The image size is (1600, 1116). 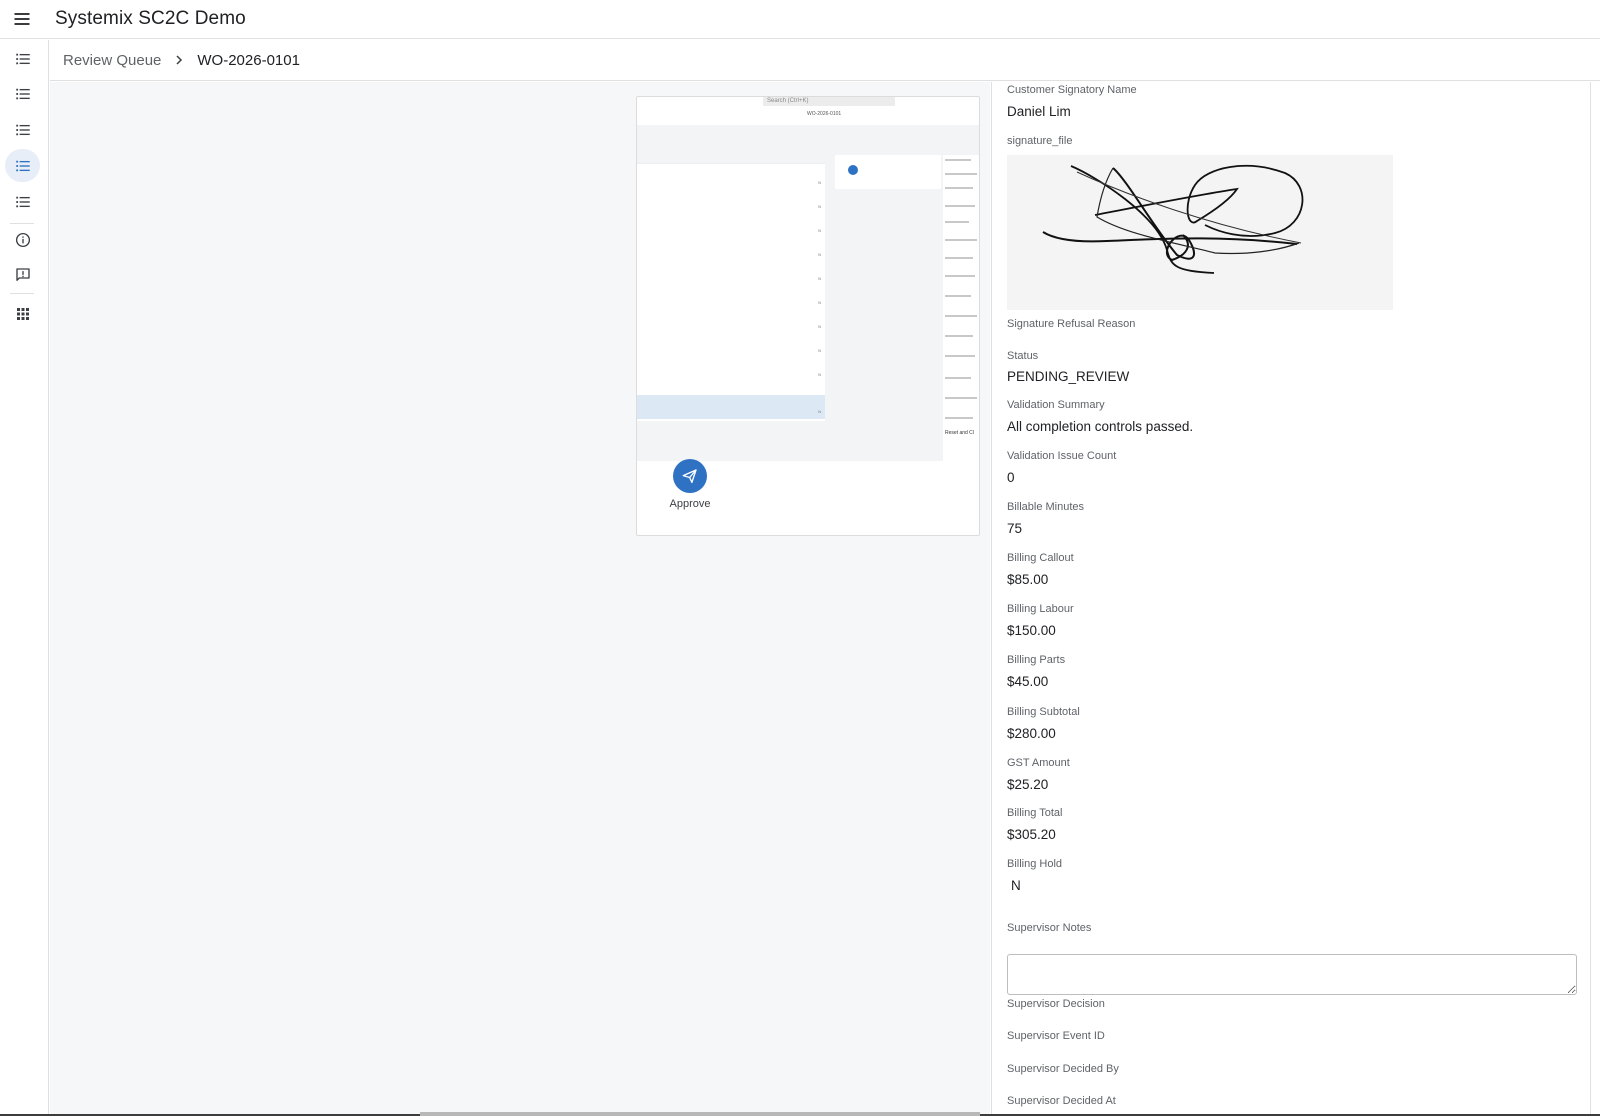 I want to click on gst-amount-label: GST Amount, so click(x=1038, y=763).